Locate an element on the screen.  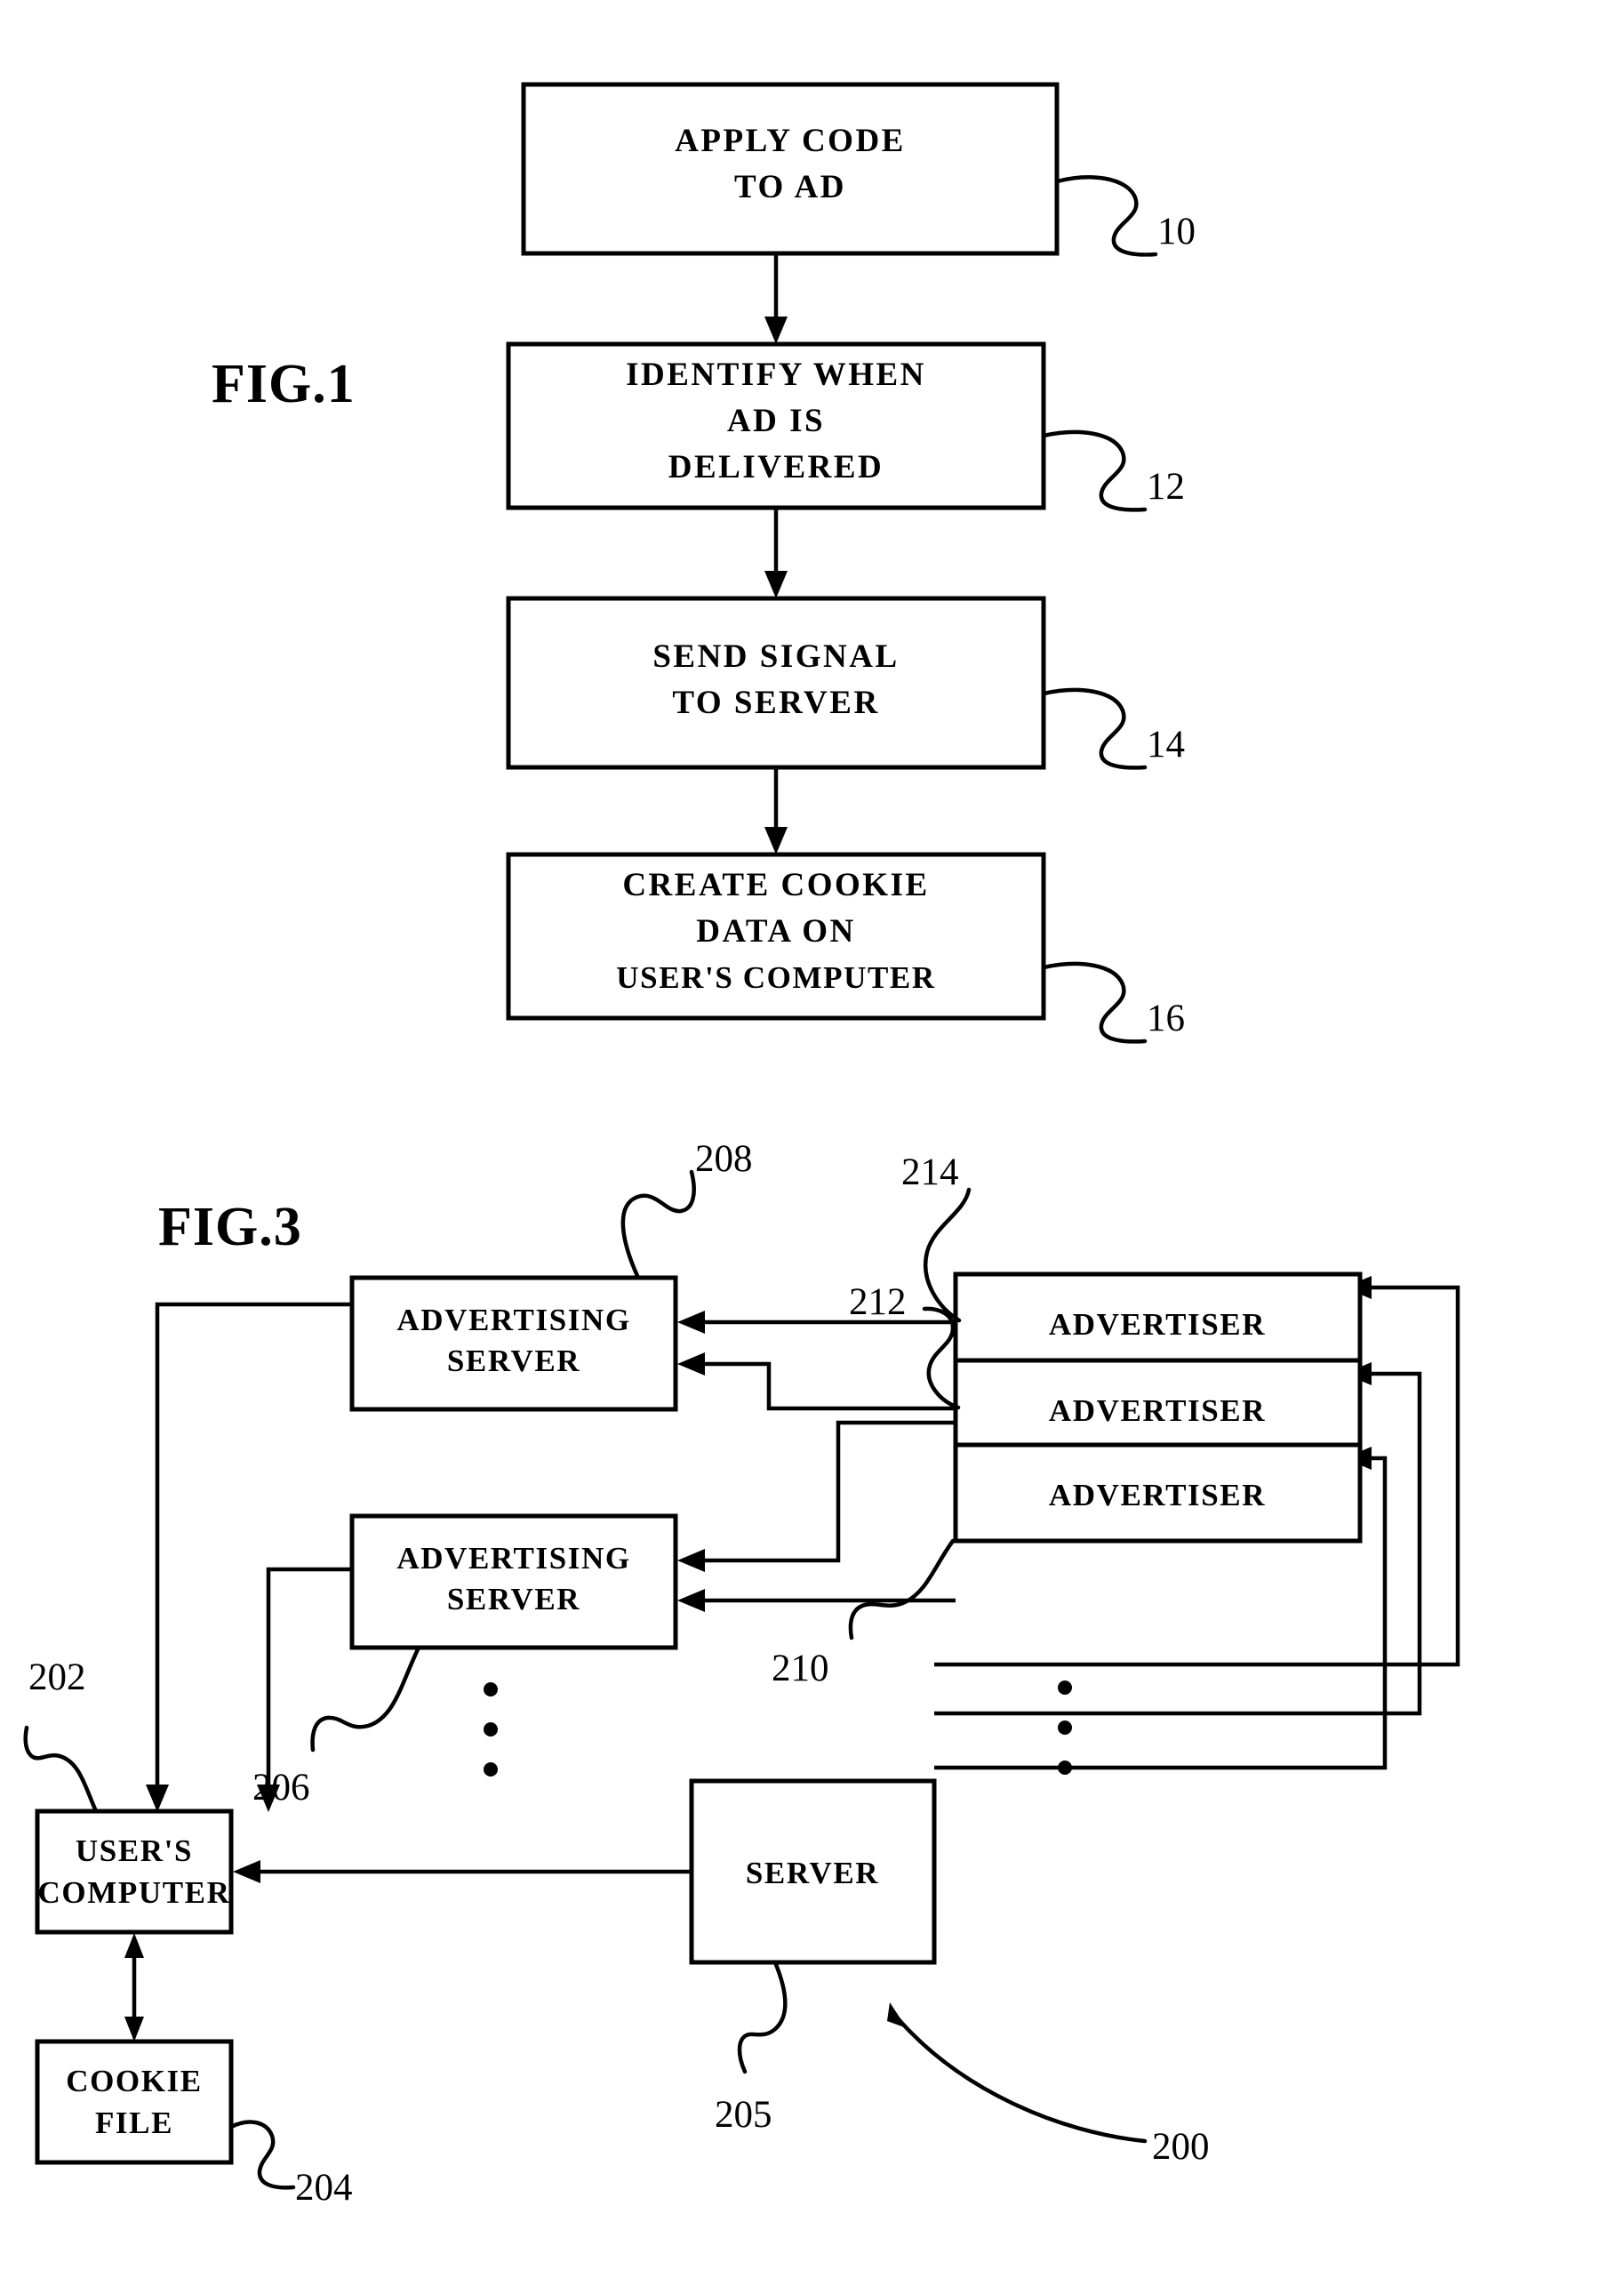
fig3-ref-204: 204 is located at coordinates (324, 2188).